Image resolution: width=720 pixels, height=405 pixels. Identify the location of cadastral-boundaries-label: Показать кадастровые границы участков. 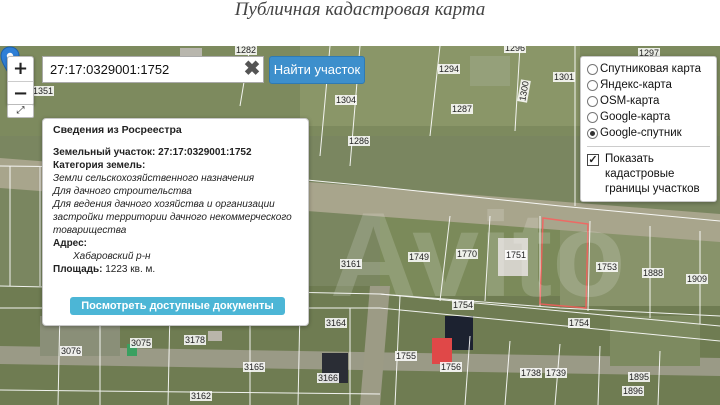
(652, 174).